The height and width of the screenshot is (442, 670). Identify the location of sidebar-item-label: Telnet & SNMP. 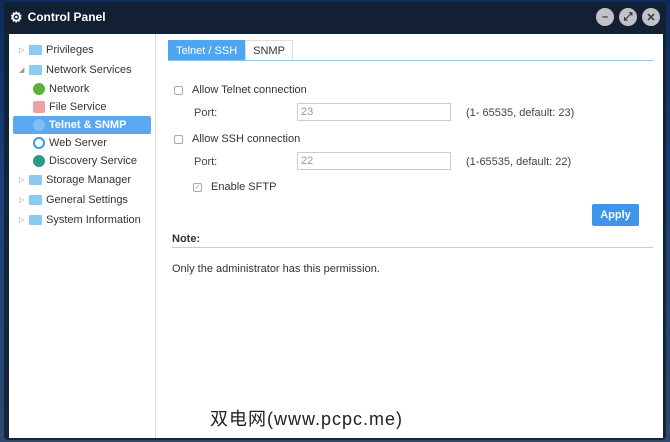
(88, 125).